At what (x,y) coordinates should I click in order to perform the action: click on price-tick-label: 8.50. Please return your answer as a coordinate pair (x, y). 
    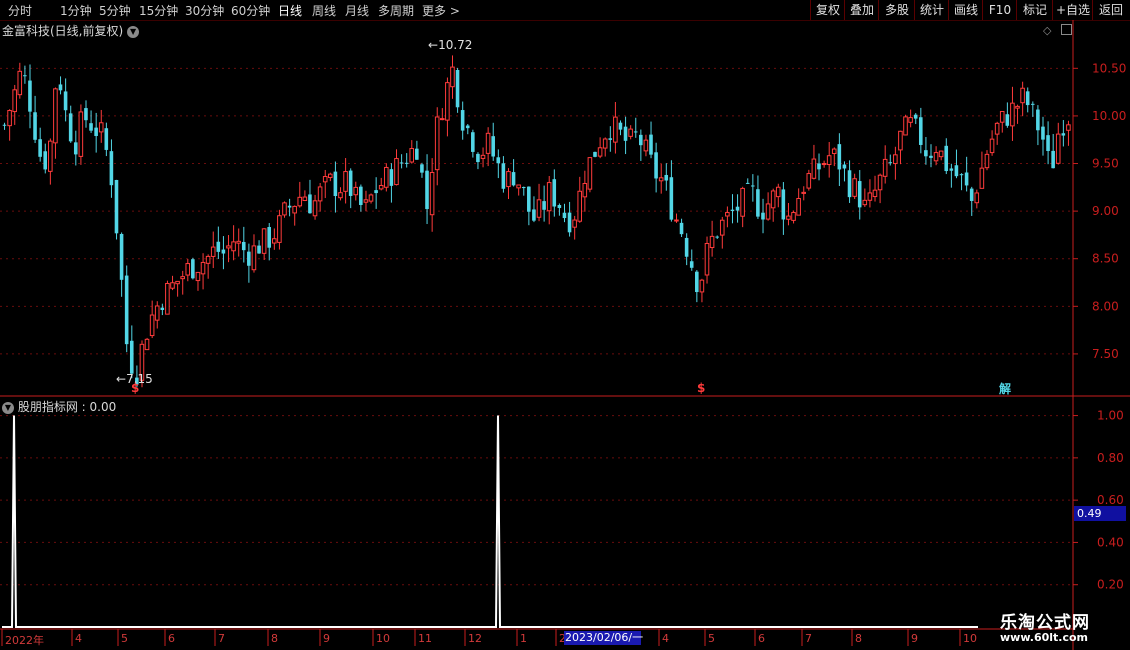
    Looking at the image, I should click on (1105, 259).